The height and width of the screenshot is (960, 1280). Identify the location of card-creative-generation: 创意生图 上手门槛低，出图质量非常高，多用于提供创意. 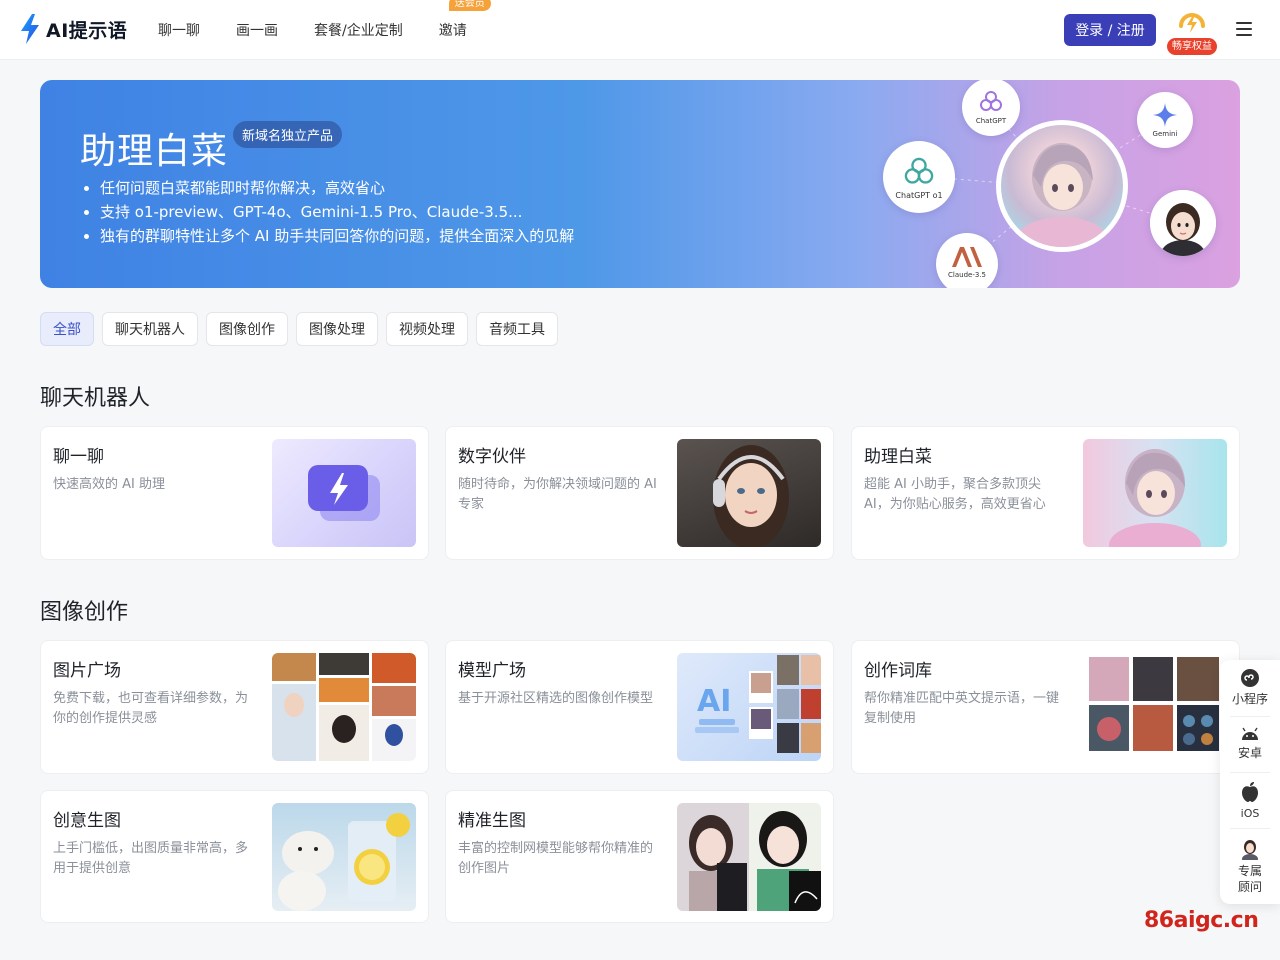
(234, 856).